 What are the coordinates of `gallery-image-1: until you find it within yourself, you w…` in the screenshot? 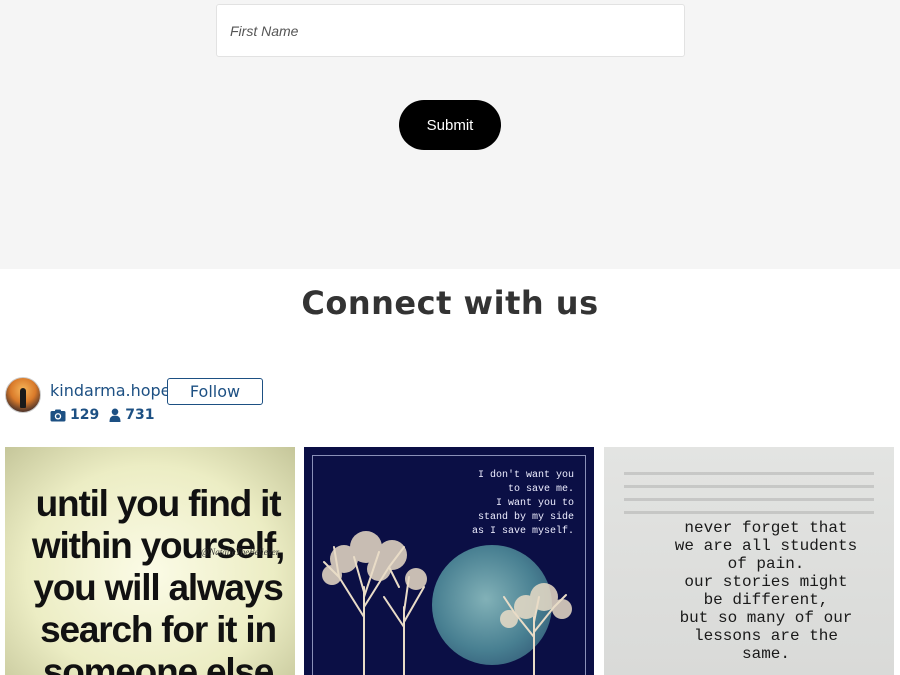 It's located at (150, 561).